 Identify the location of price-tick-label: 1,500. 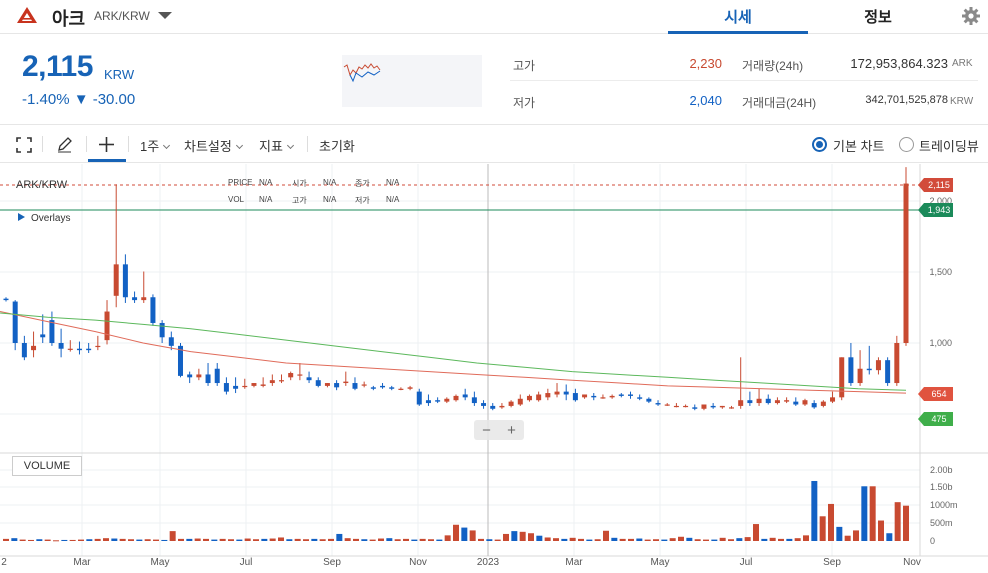
(940, 272).